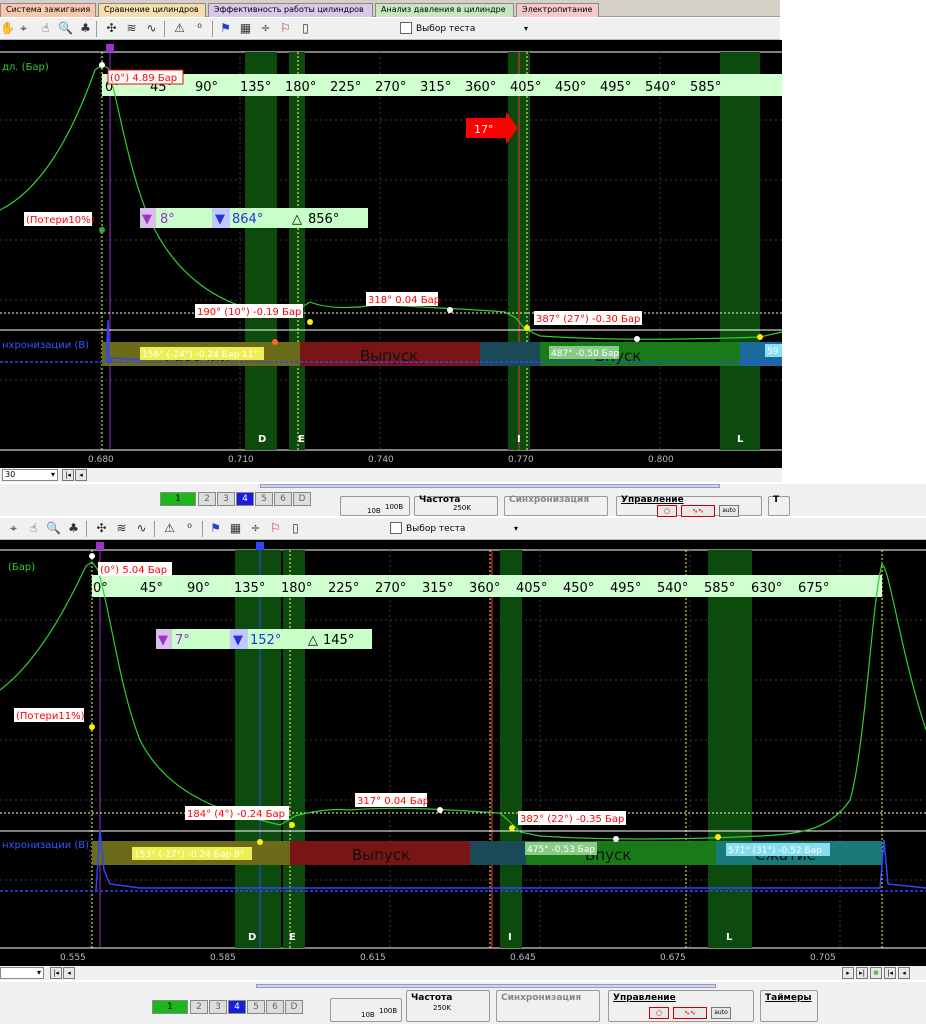  What do you see at coordinates (876, 973) in the screenshot?
I see `zoom-in-button: ⊕` at bounding box center [876, 973].